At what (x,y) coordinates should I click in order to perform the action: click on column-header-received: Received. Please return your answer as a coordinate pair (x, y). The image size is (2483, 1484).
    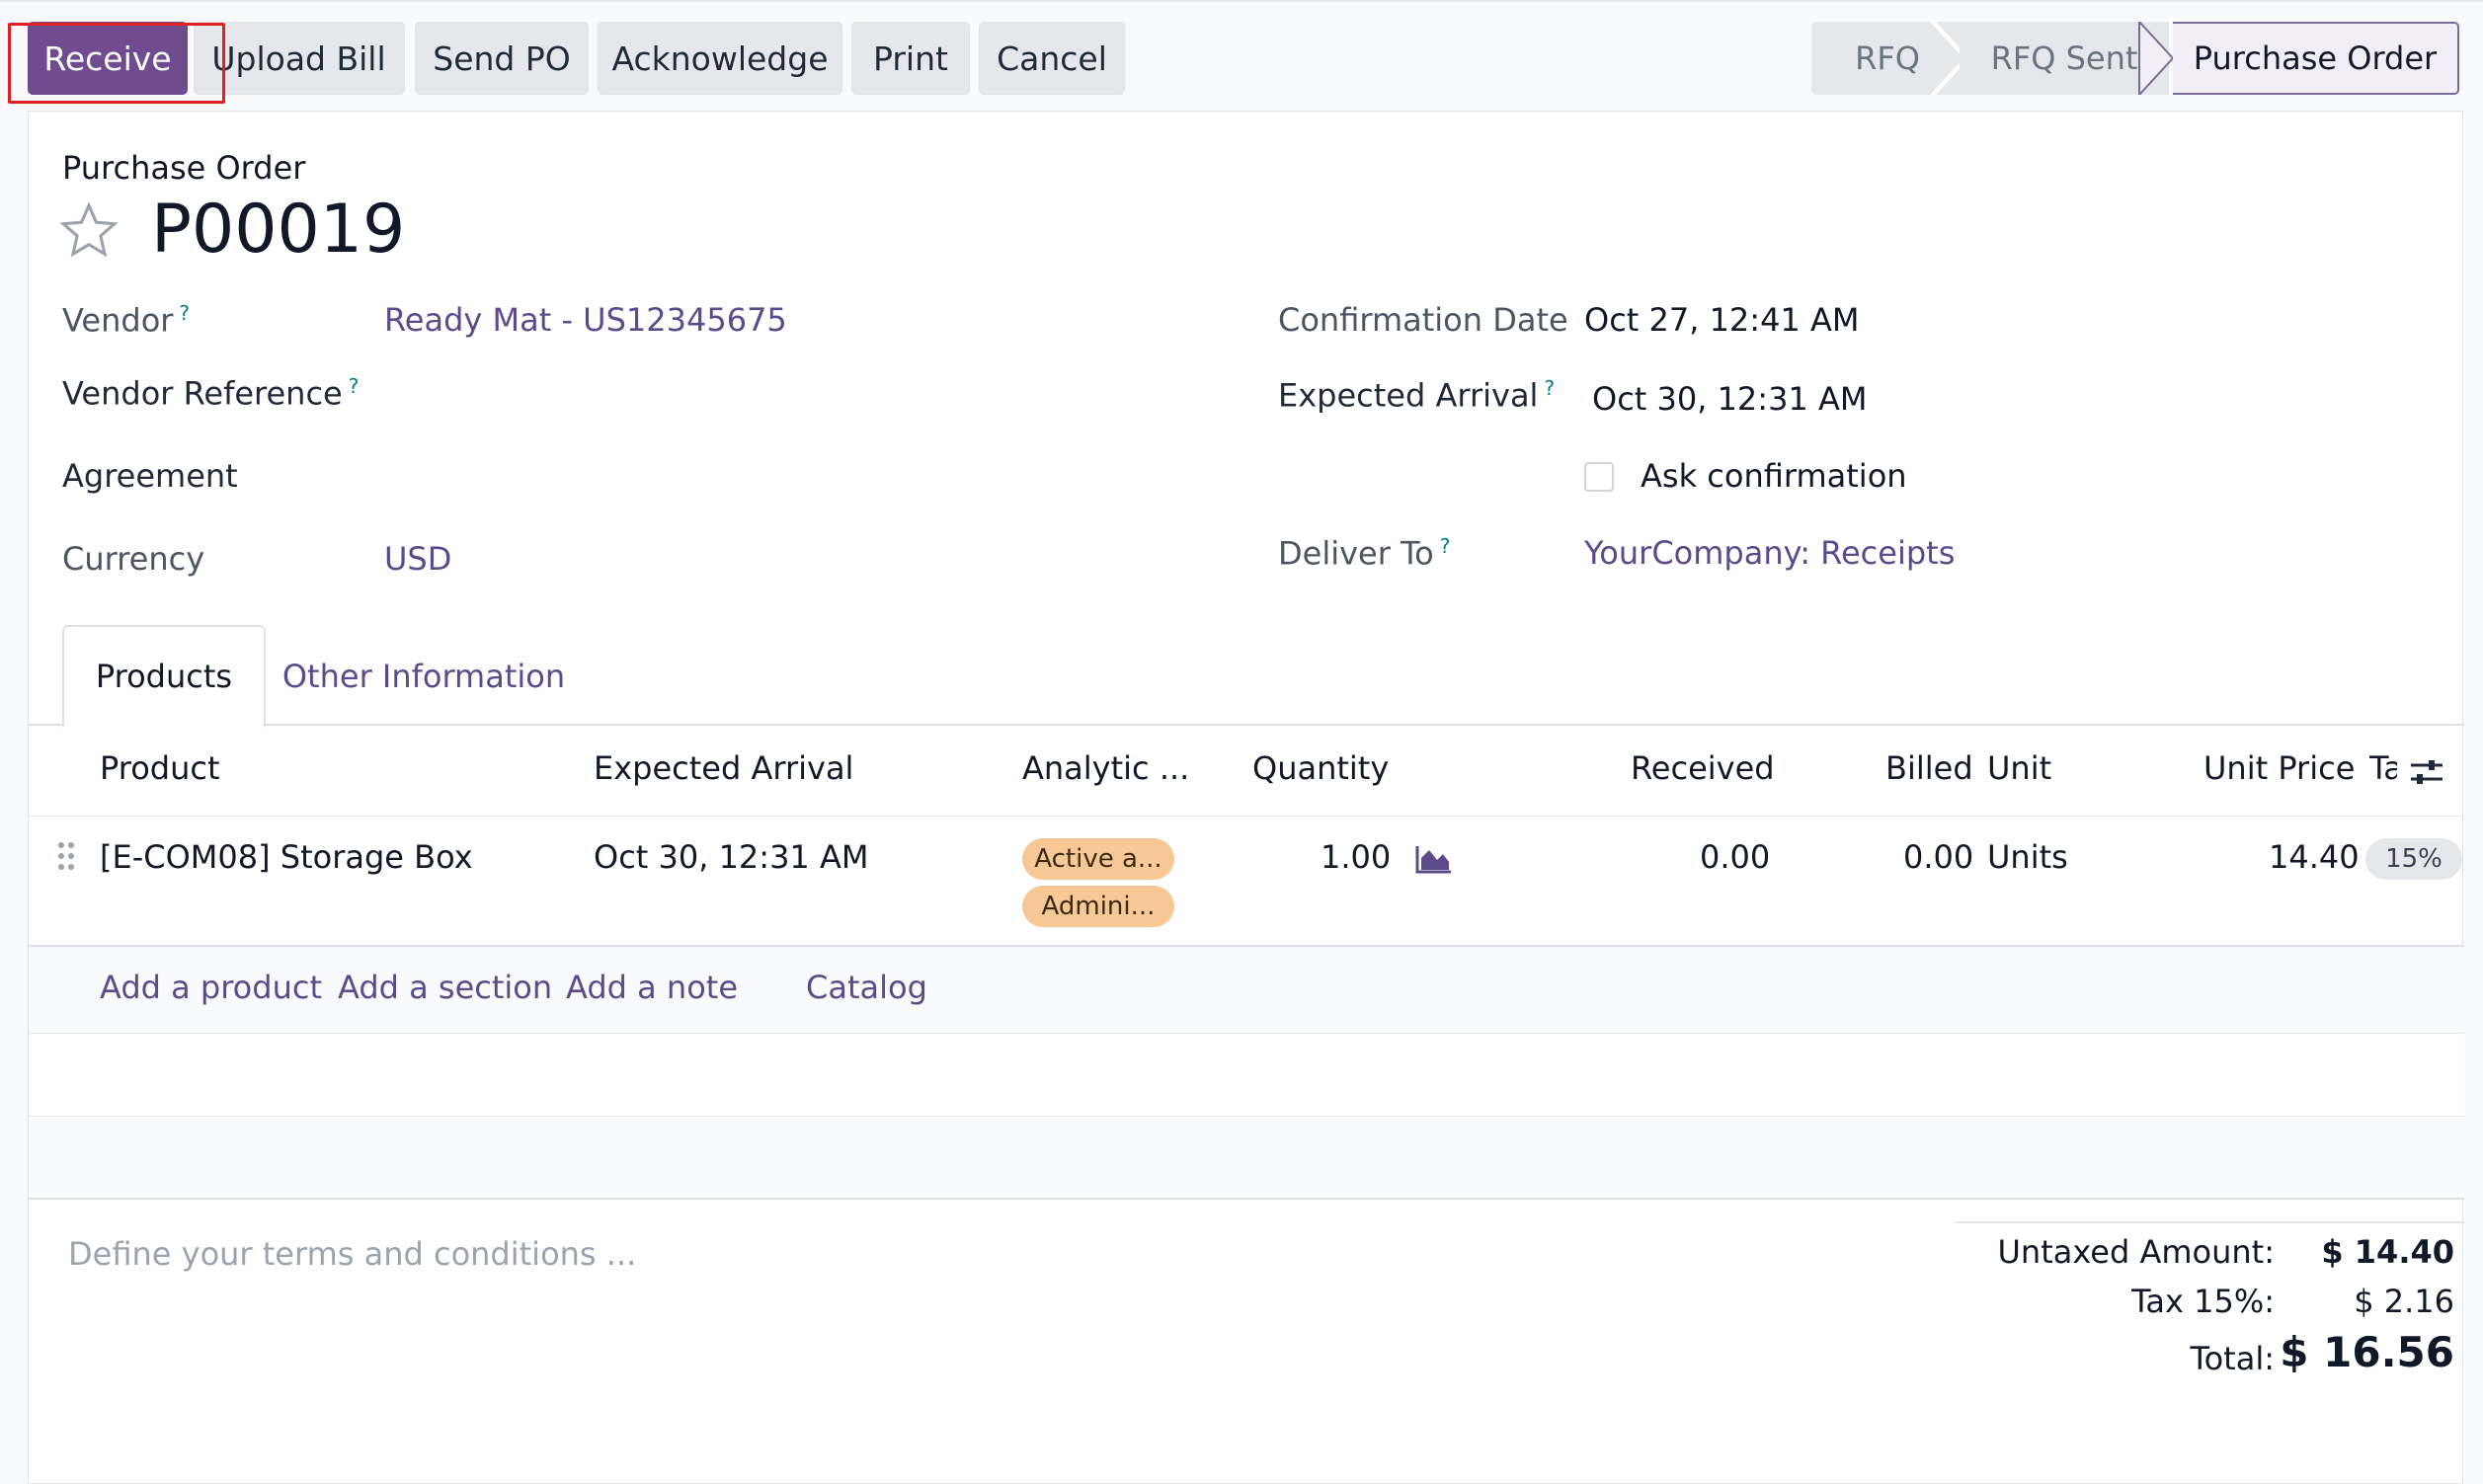
    Looking at the image, I should click on (1703, 768).